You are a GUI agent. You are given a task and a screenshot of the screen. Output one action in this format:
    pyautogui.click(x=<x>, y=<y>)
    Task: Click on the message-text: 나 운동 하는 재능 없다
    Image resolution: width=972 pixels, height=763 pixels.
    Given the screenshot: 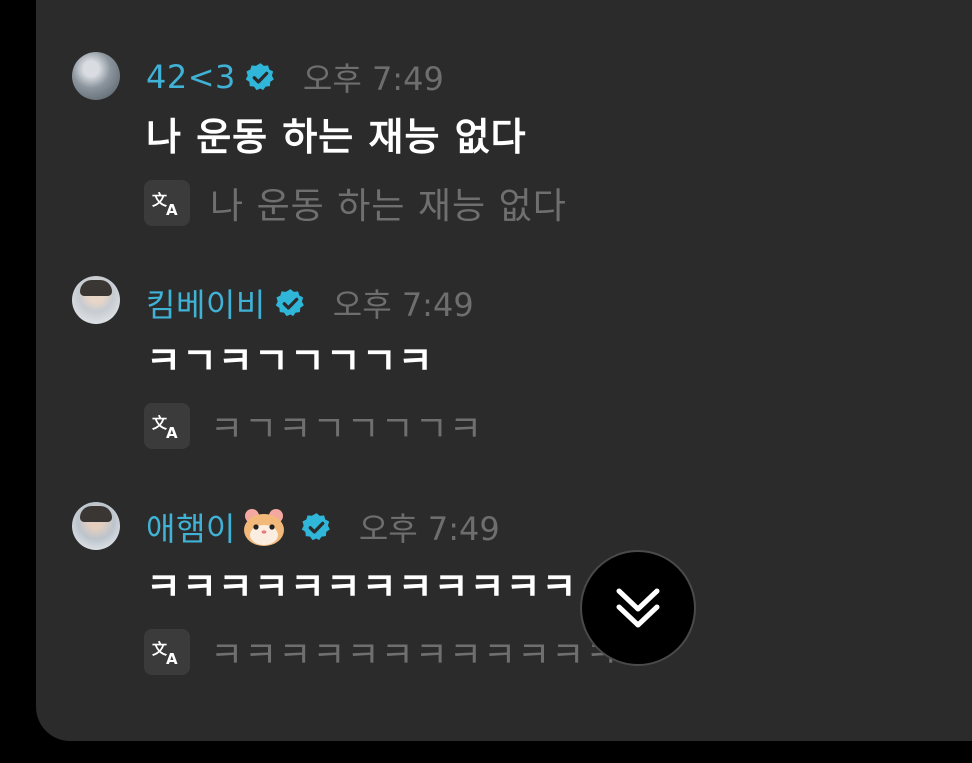 What is the action you would take?
    pyautogui.click(x=336, y=137)
    